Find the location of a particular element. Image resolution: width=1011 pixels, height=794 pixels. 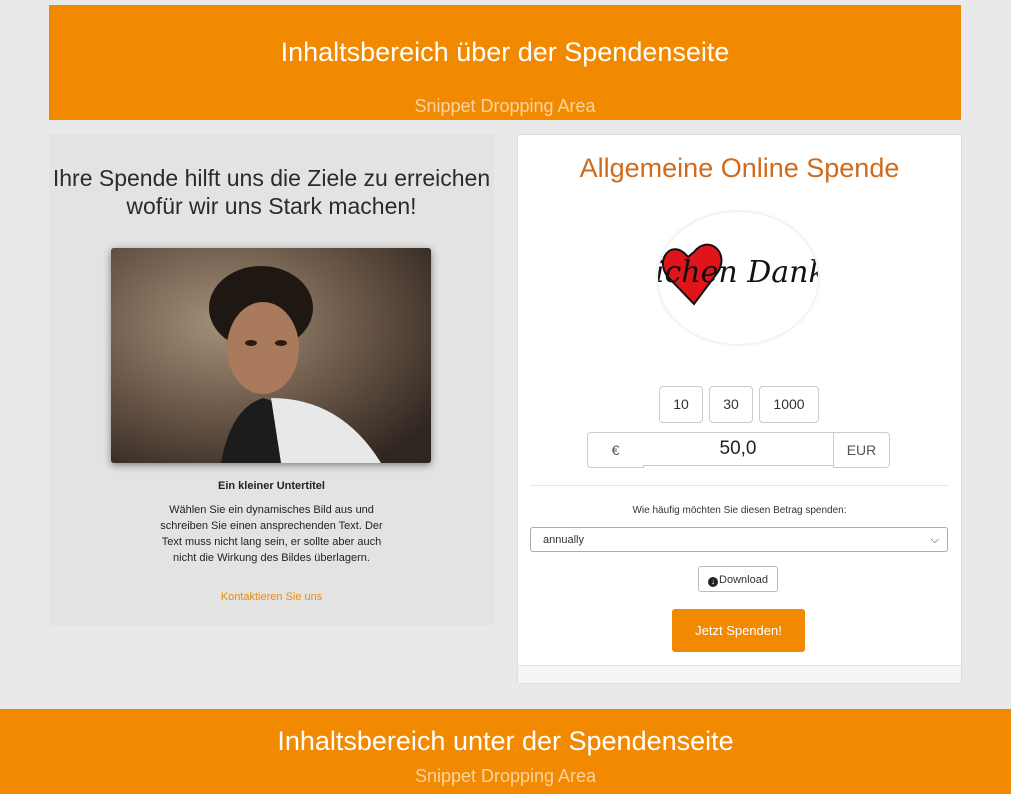

card-footer is located at coordinates (739, 674).